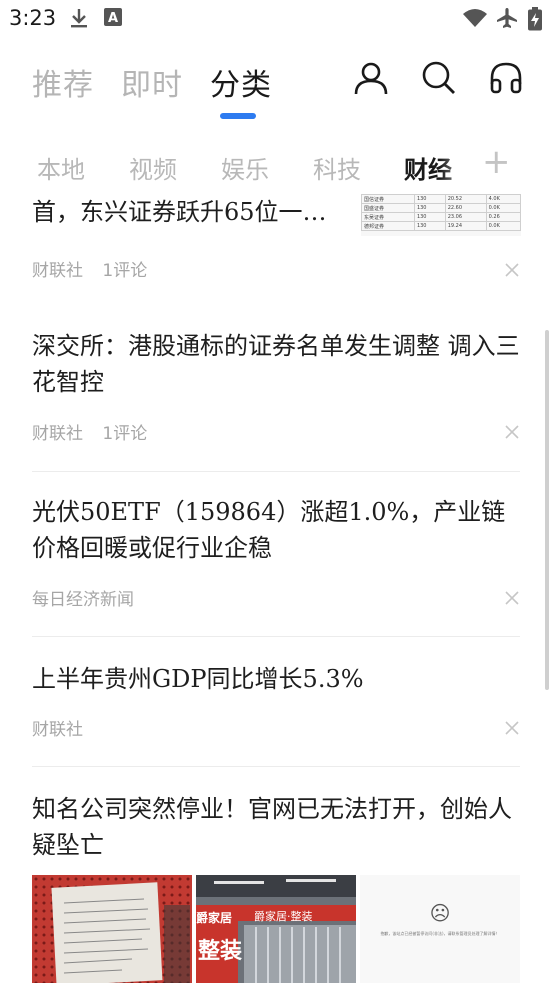  I want to click on category-fade, so click(460, 165).